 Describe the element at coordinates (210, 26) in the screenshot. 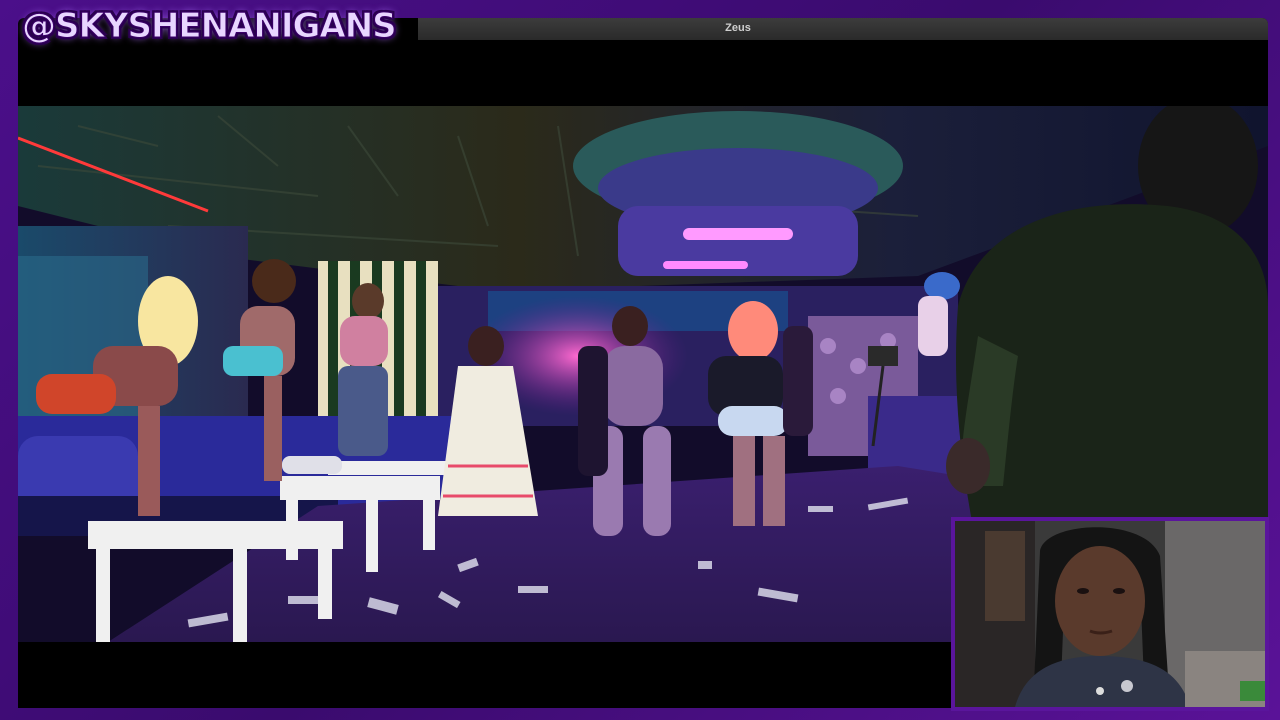

I see `streamer-handle: @SKYSHENANIGANS` at that location.